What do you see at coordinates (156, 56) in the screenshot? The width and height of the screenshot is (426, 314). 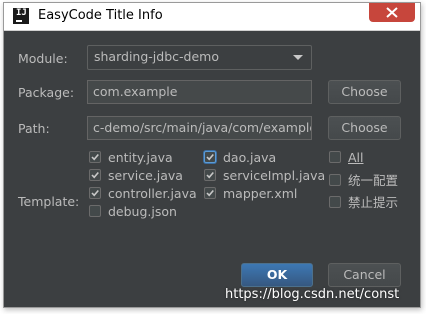 I see `module-value: sharding-jdbc-demo` at bounding box center [156, 56].